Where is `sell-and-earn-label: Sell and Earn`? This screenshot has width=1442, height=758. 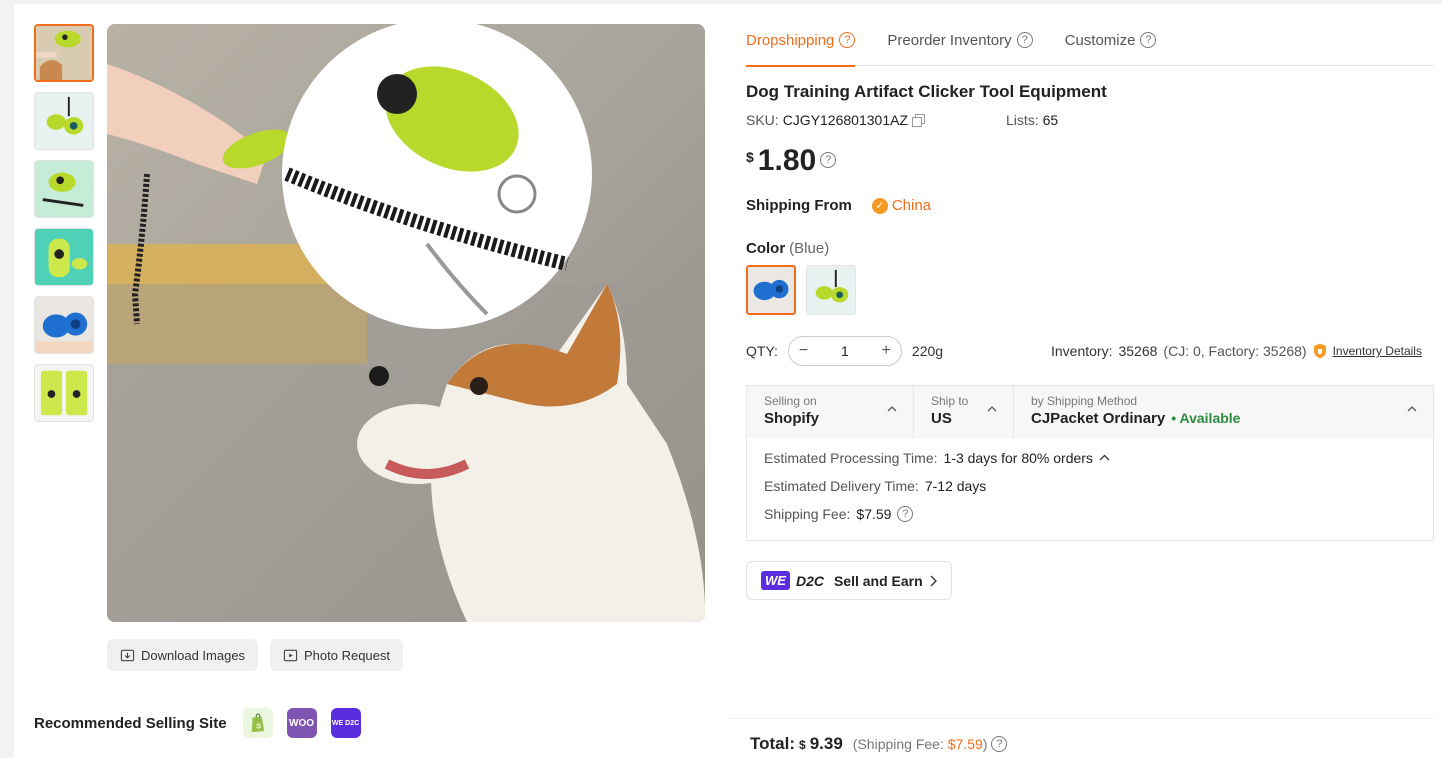
sell-and-earn-label: Sell and Earn is located at coordinates (878, 580).